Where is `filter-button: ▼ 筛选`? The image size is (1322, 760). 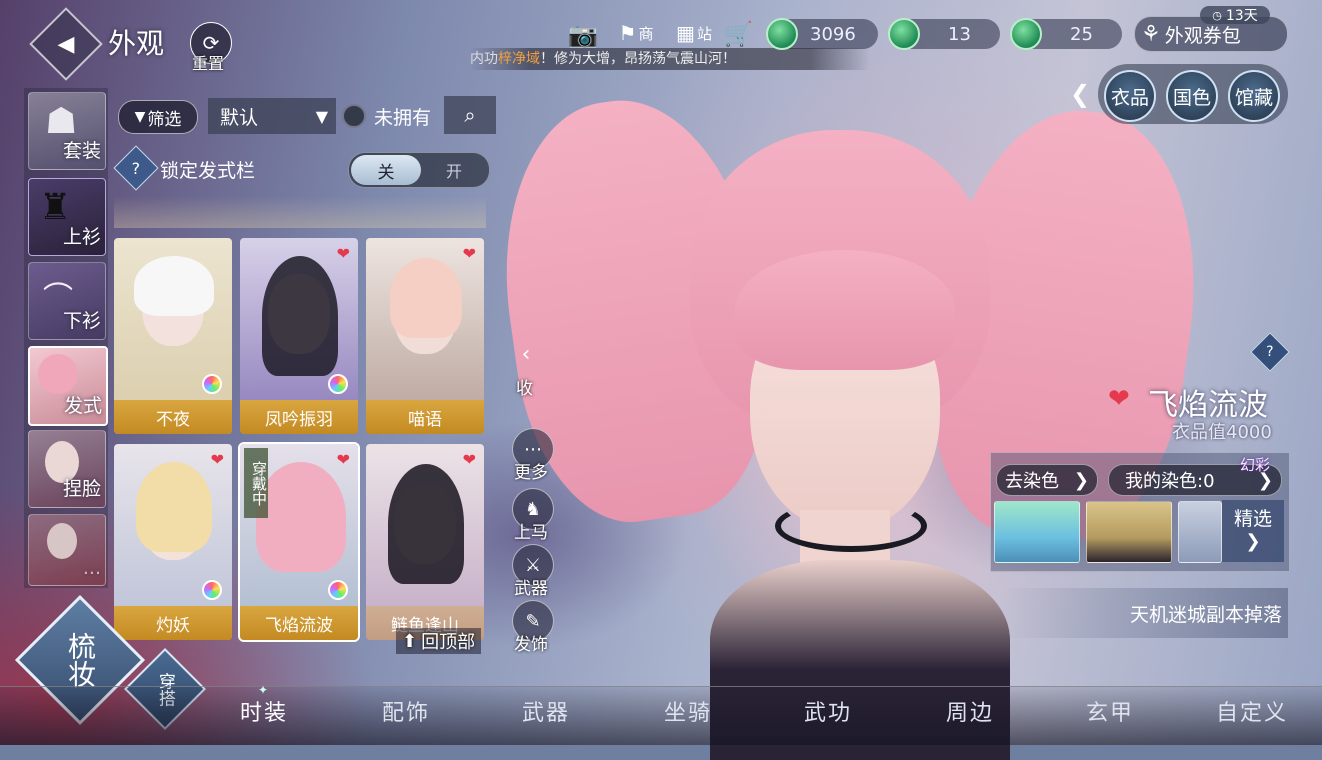
filter-button: ▼ 筛选 is located at coordinates (158, 117).